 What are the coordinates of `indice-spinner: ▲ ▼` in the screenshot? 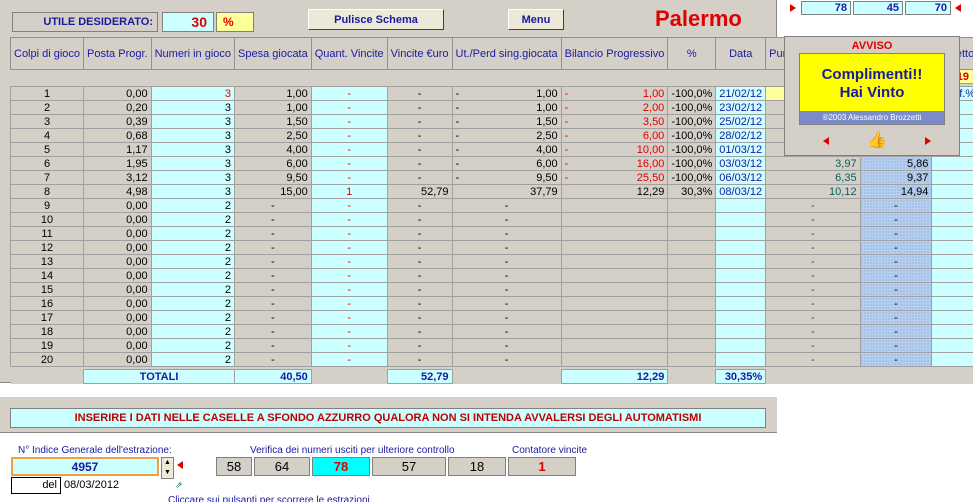 It's located at (167, 468).